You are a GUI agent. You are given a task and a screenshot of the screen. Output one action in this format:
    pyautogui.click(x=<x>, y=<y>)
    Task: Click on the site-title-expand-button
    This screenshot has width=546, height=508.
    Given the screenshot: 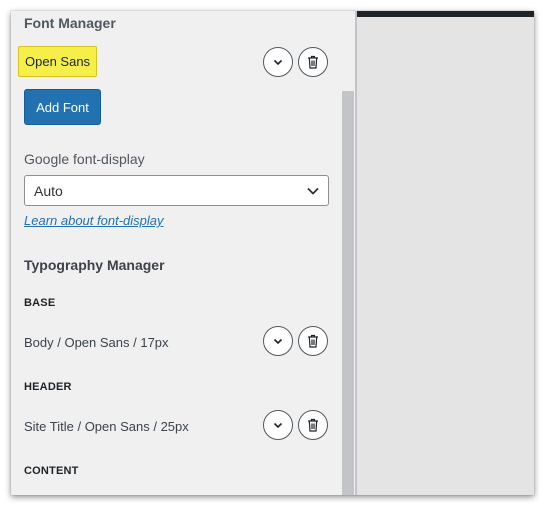 What is the action you would take?
    pyautogui.click(x=278, y=425)
    